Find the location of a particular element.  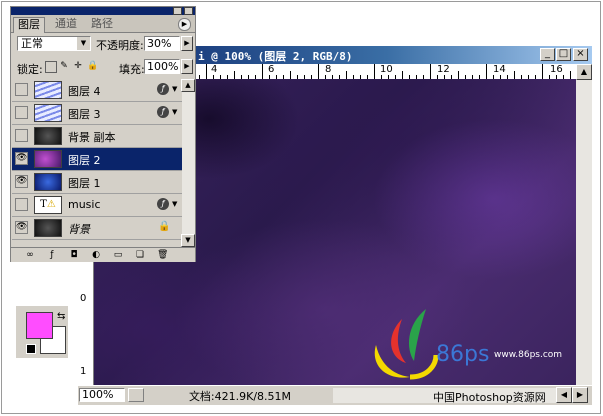

layer-row: 👁 背景 🔒 is located at coordinates (97, 228).